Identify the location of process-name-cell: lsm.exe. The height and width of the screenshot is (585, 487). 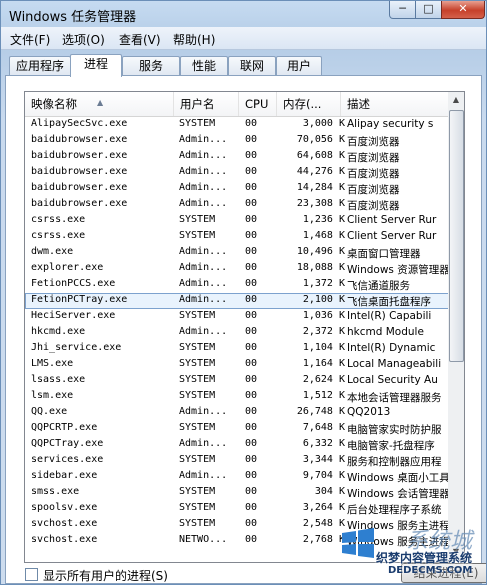
(52, 395).